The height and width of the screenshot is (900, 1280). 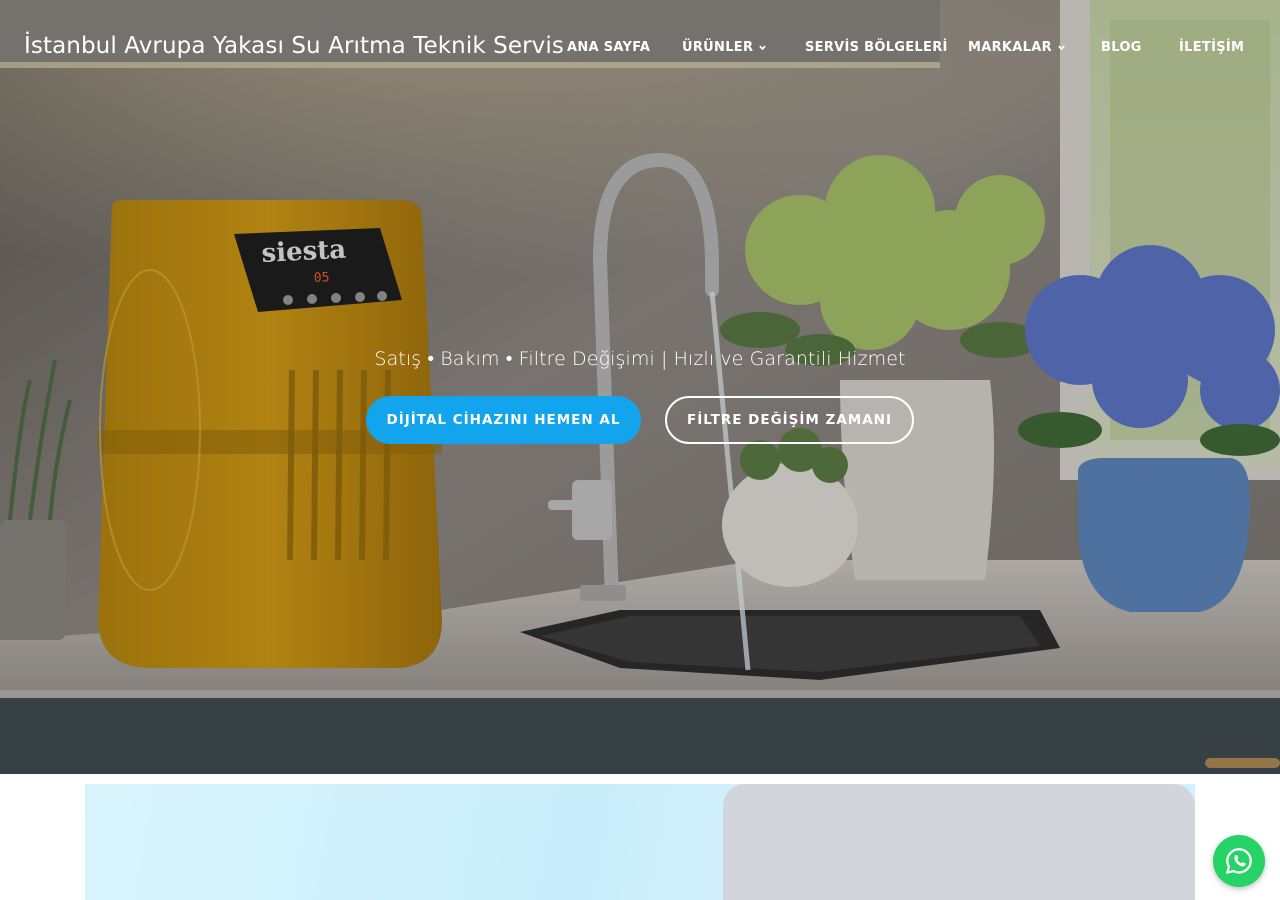 I want to click on nav-item-label: ÜRÜNLER, so click(x=718, y=47).